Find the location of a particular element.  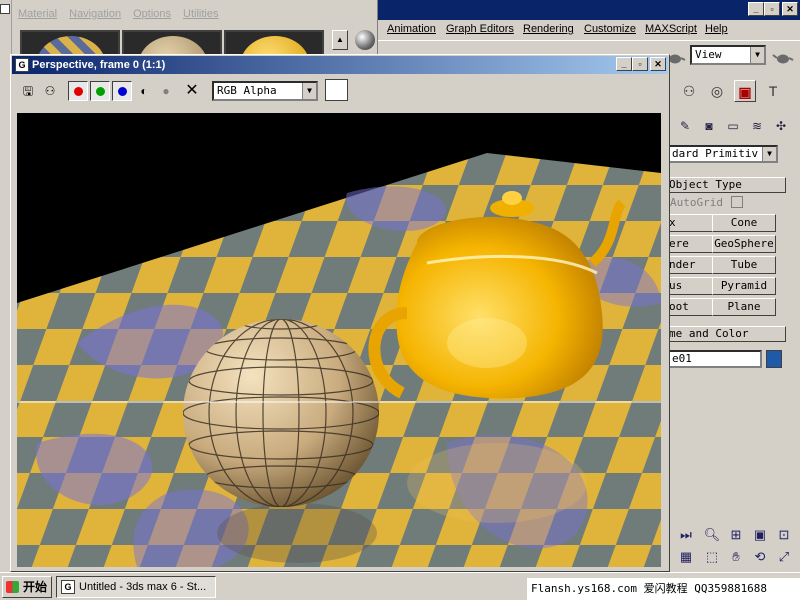

spacewarps-icon: ≋ is located at coordinates (757, 126).